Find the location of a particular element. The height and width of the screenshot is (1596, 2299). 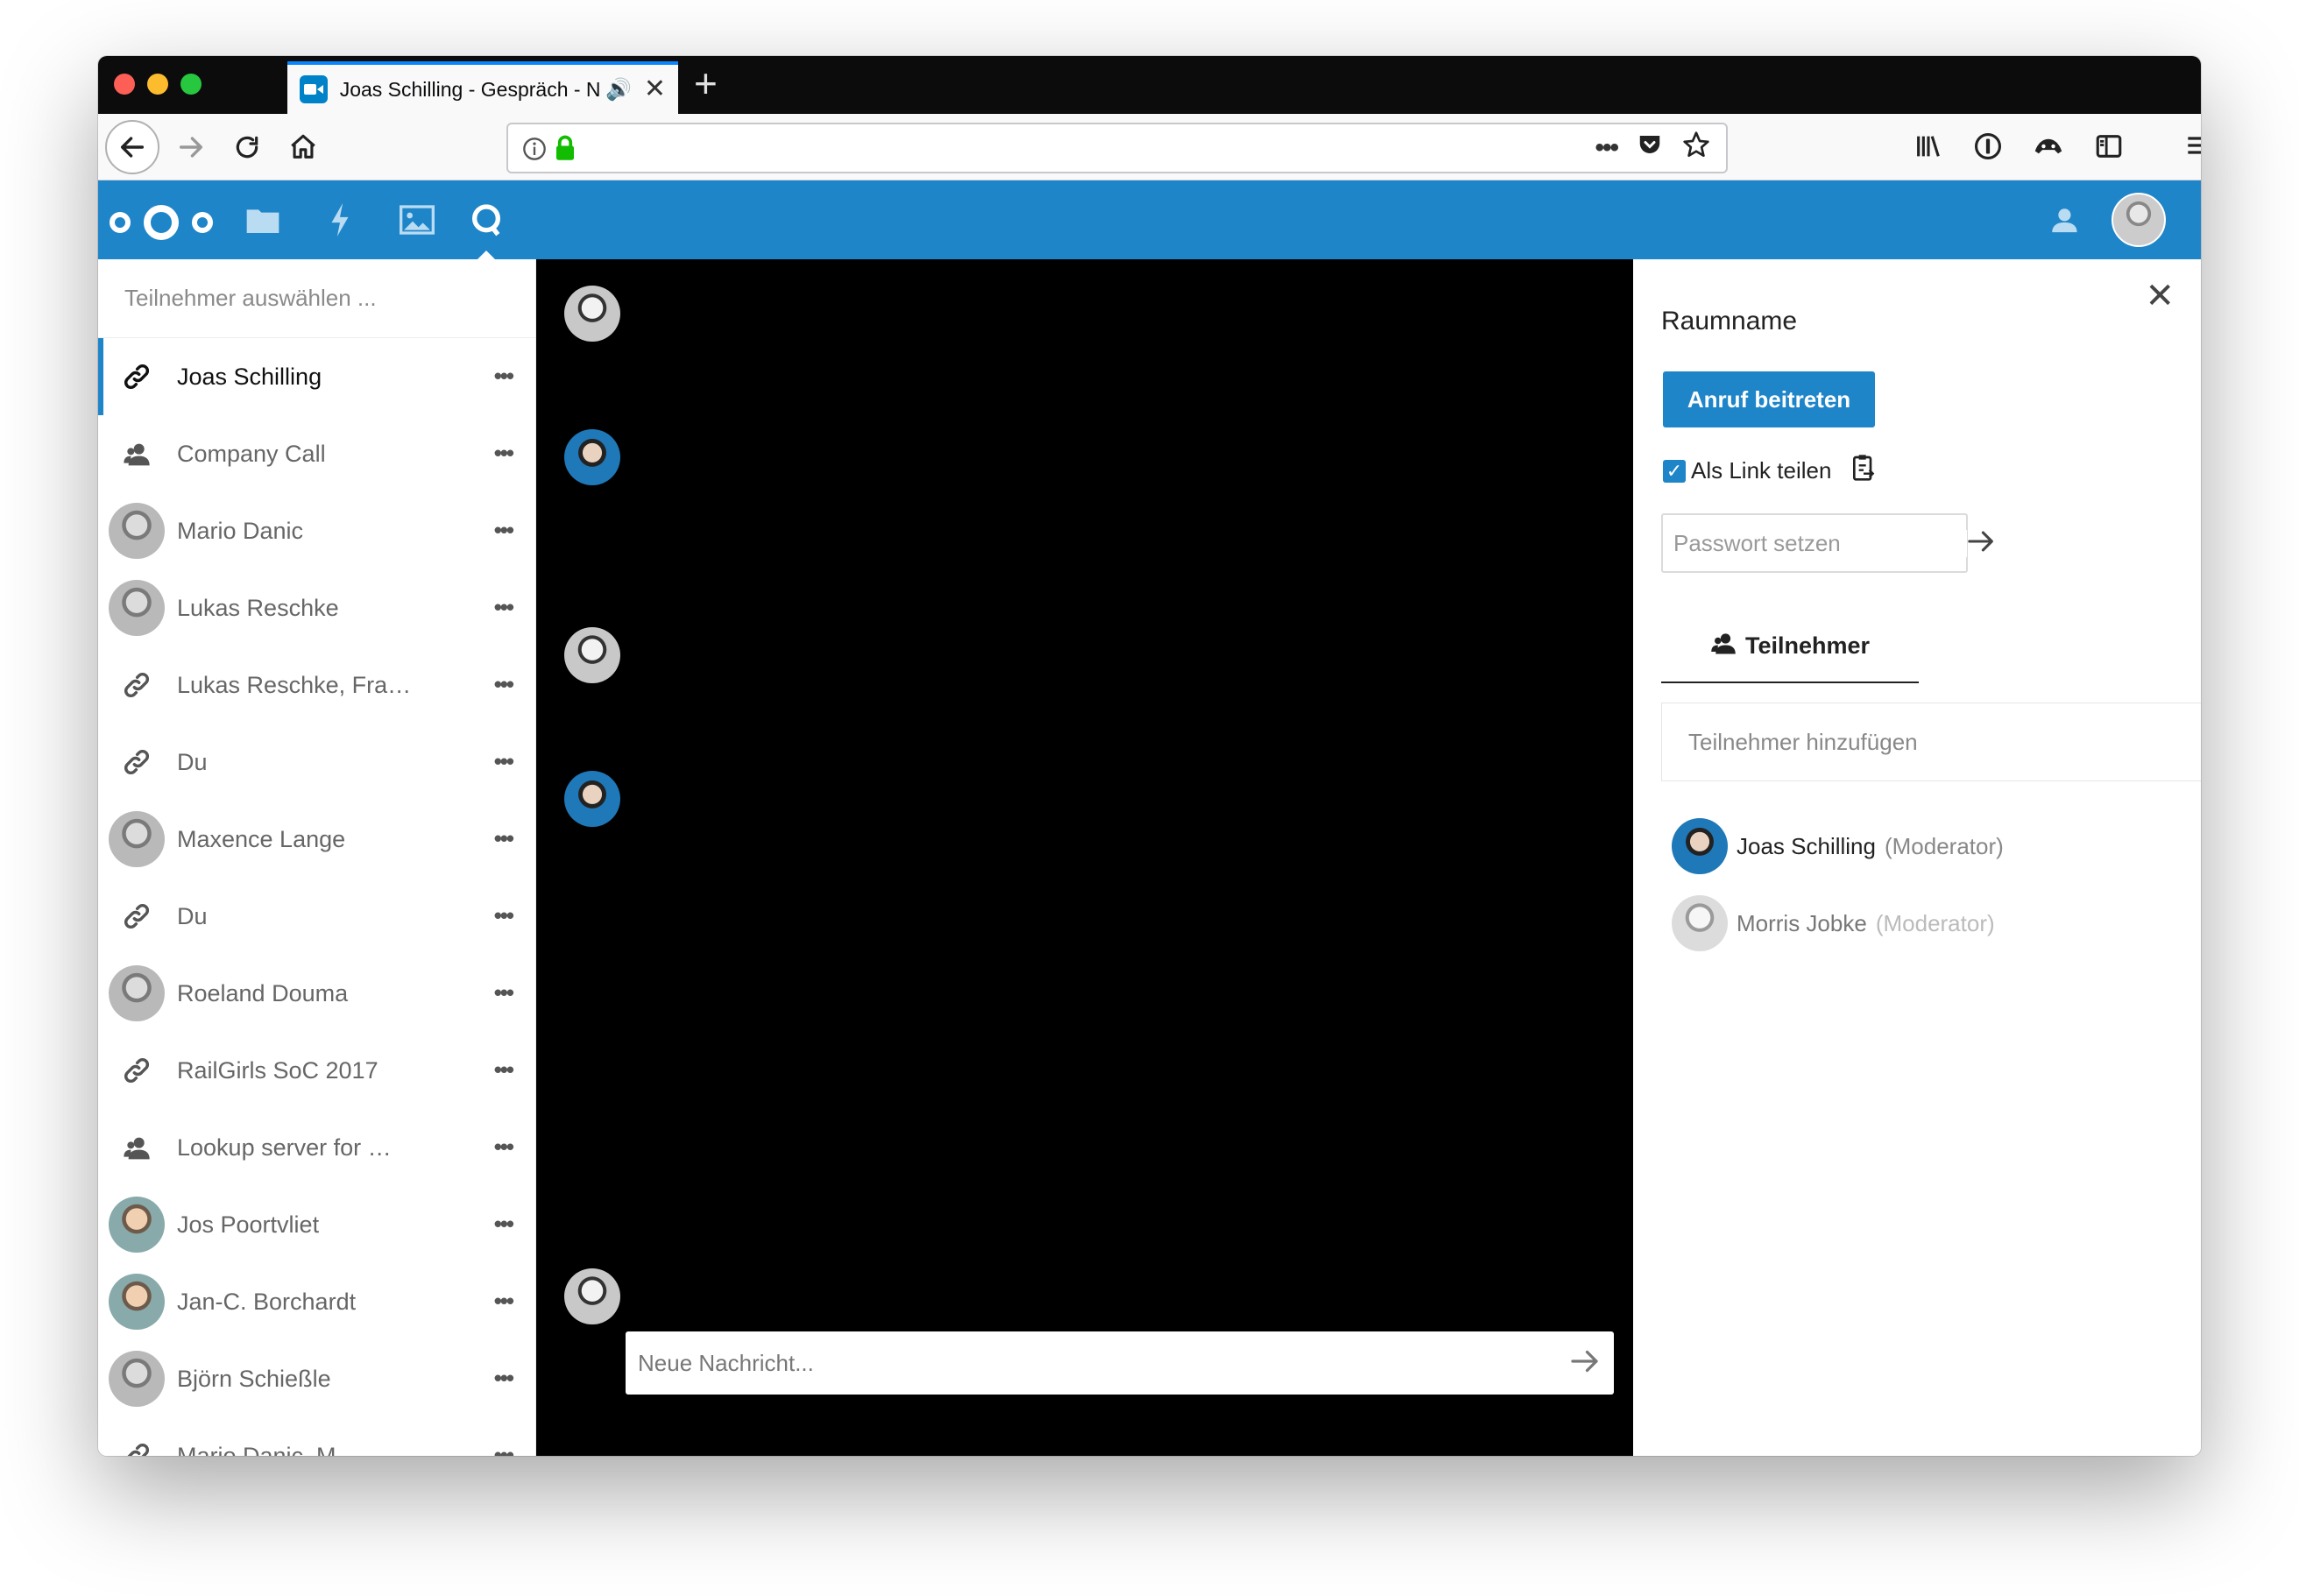

page-actions-icon: ••• is located at coordinates (1606, 148).